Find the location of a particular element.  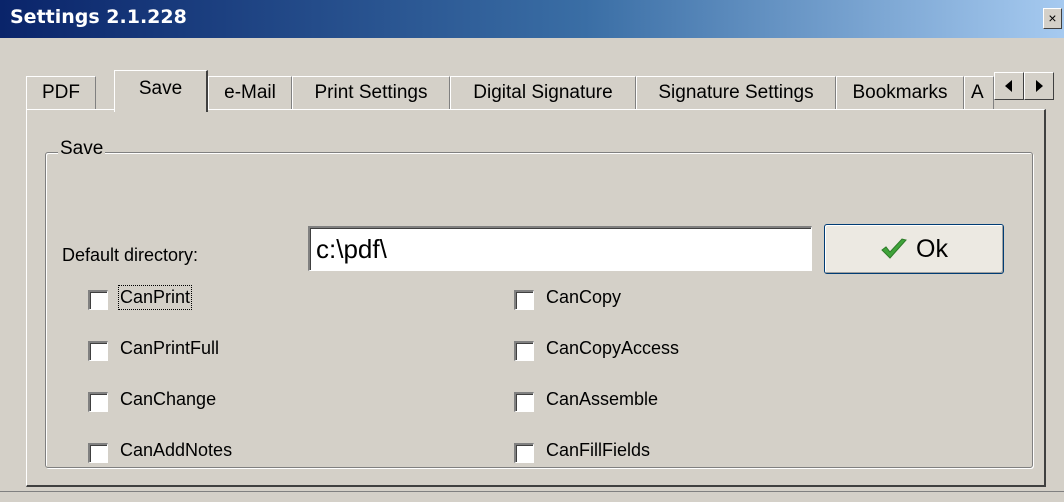

checkmark-icon is located at coordinates (894, 248).